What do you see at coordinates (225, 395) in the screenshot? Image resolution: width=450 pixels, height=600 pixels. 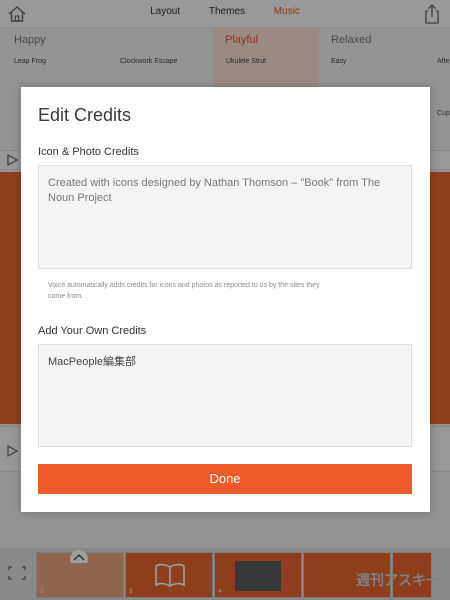 I see `own-credits-field: MacPeople編集部` at bounding box center [225, 395].